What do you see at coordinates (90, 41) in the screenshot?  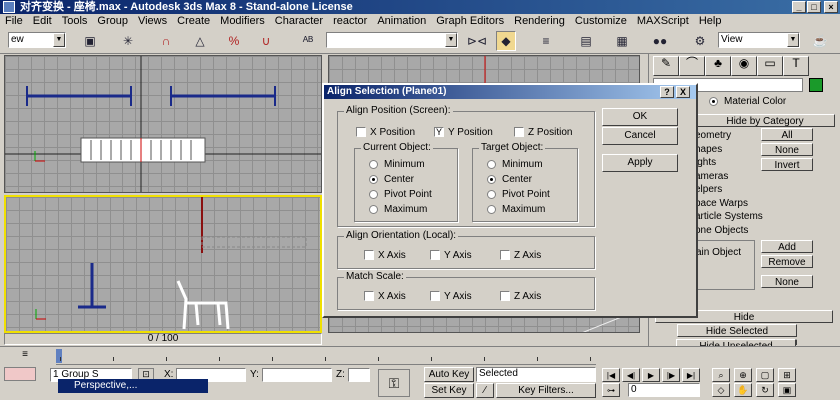 I see `select-by-name-icon: ▣` at bounding box center [90, 41].